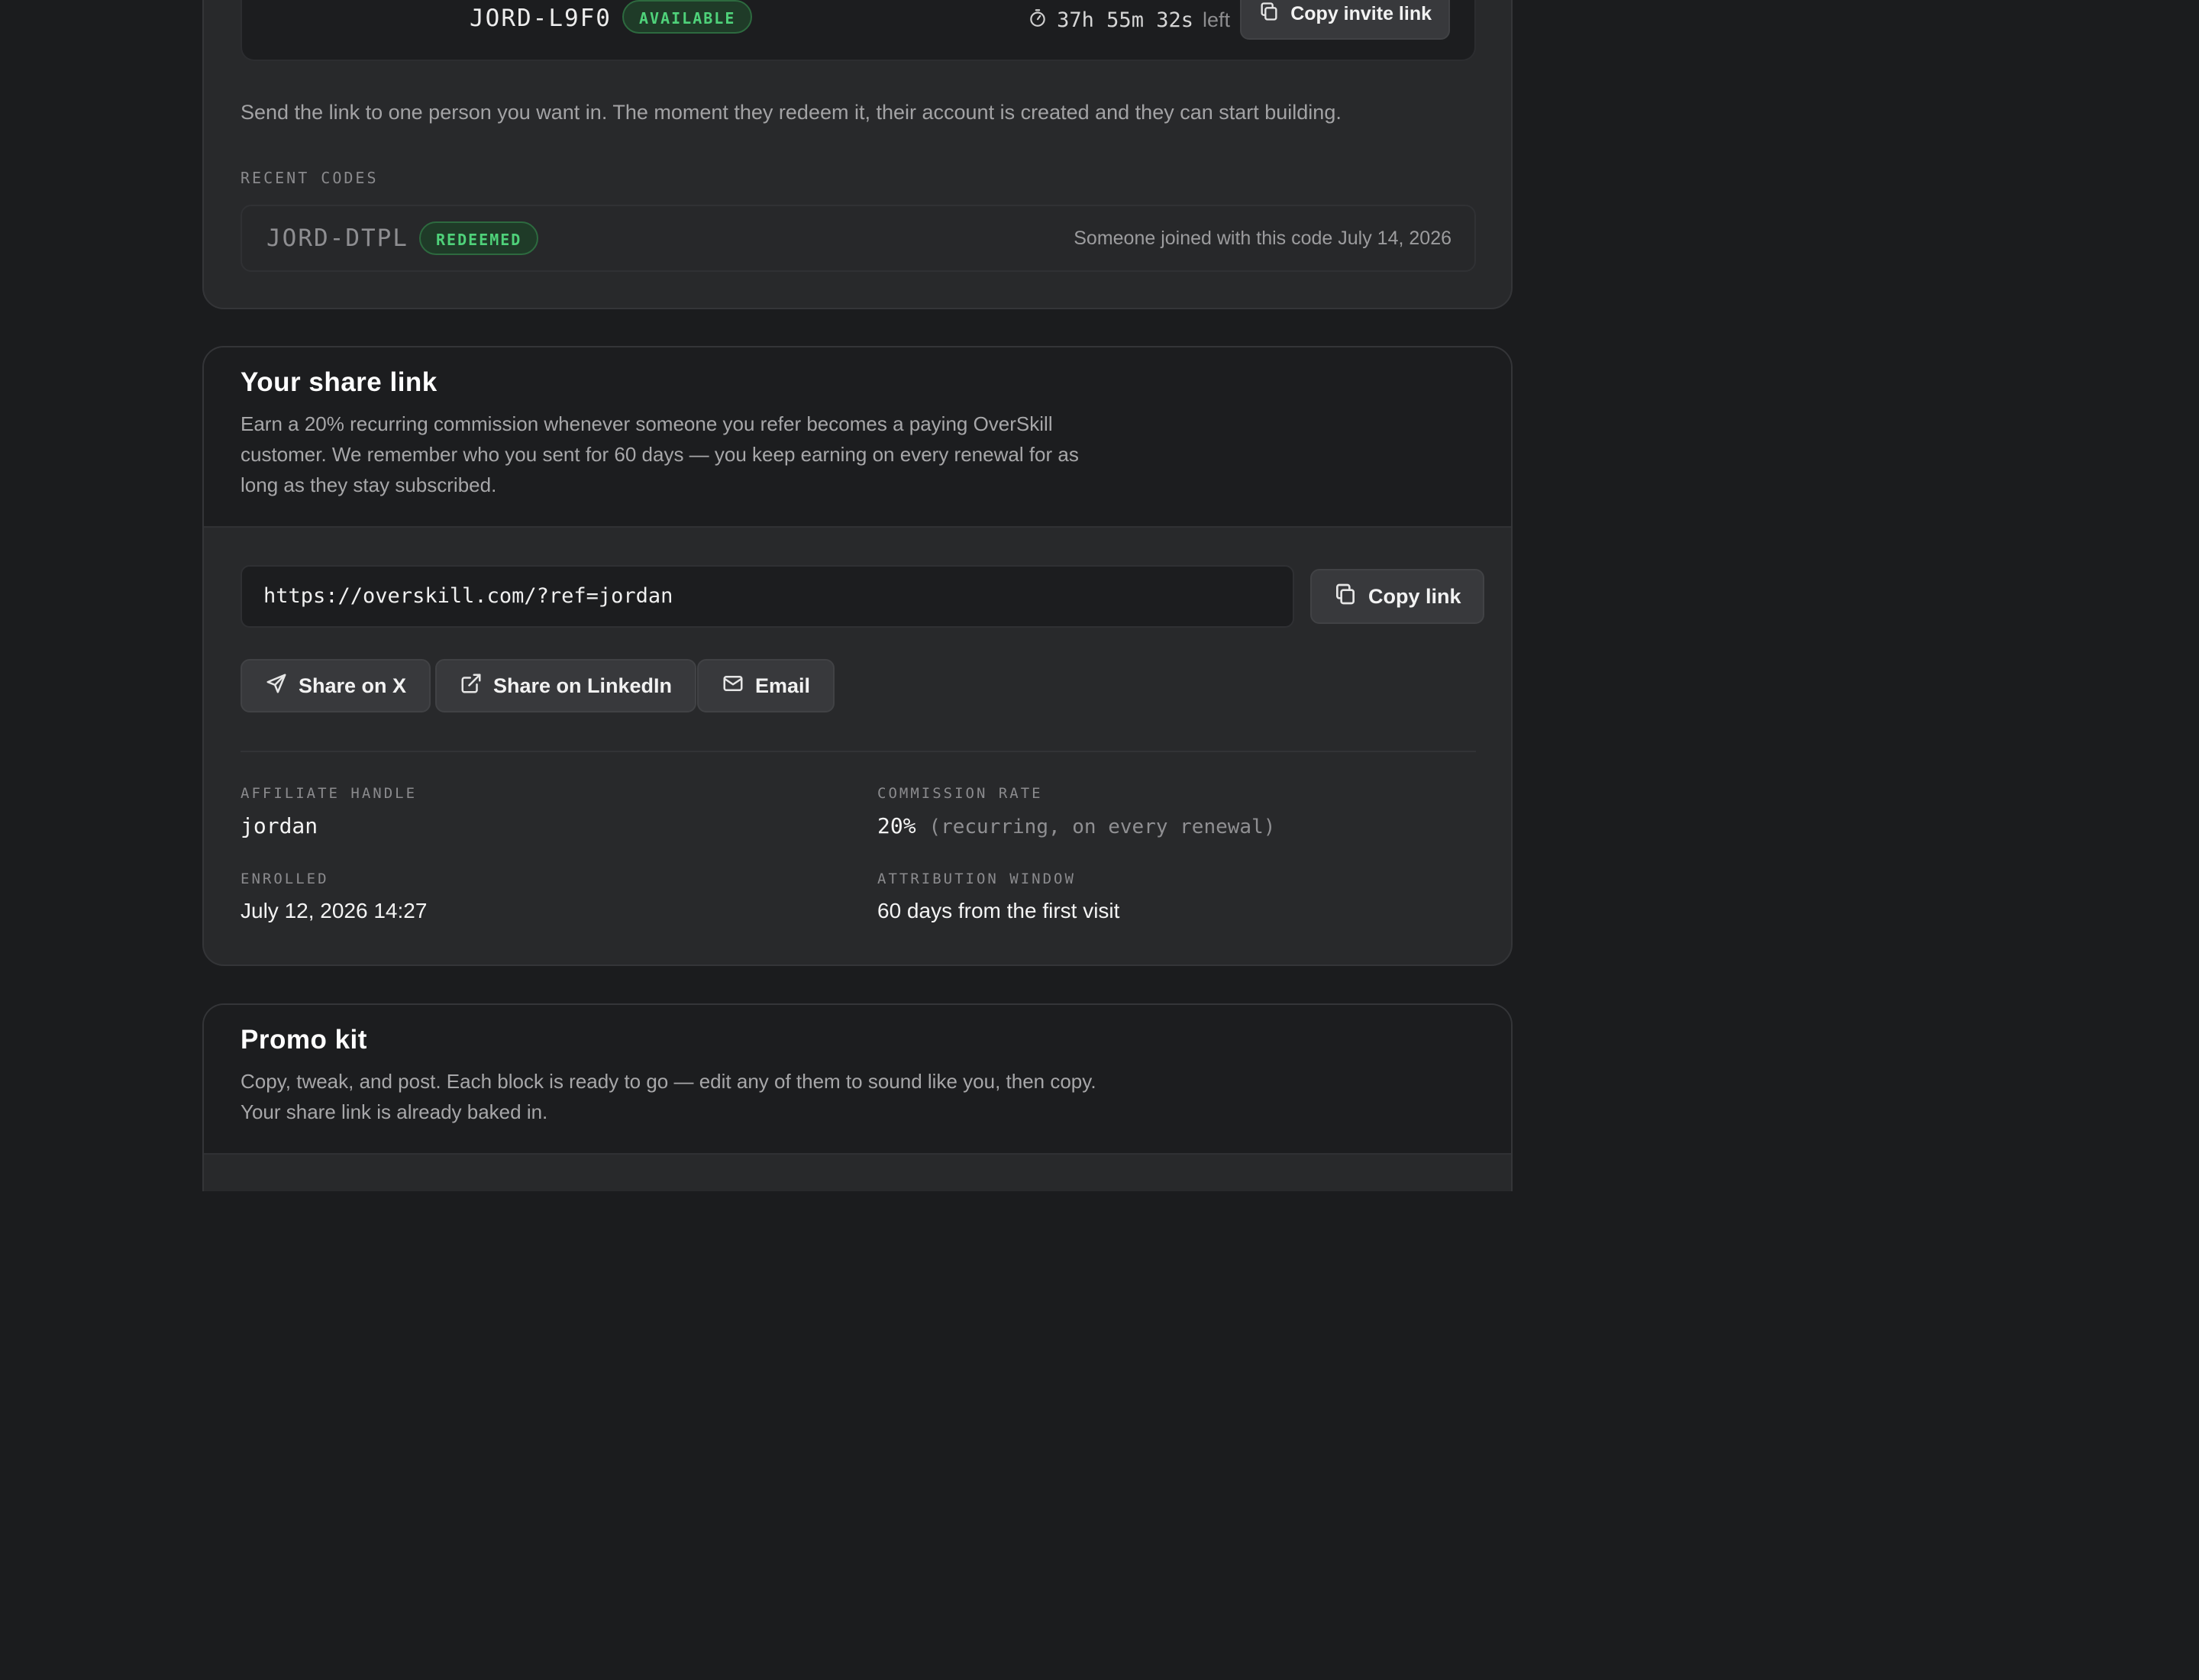 This screenshot has height=1680, width=2199. What do you see at coordinates (583, 685) in the screenshot?
I see `share-on-linkedin-label: Share on LinkedIn` at bounding box center [583, 685].